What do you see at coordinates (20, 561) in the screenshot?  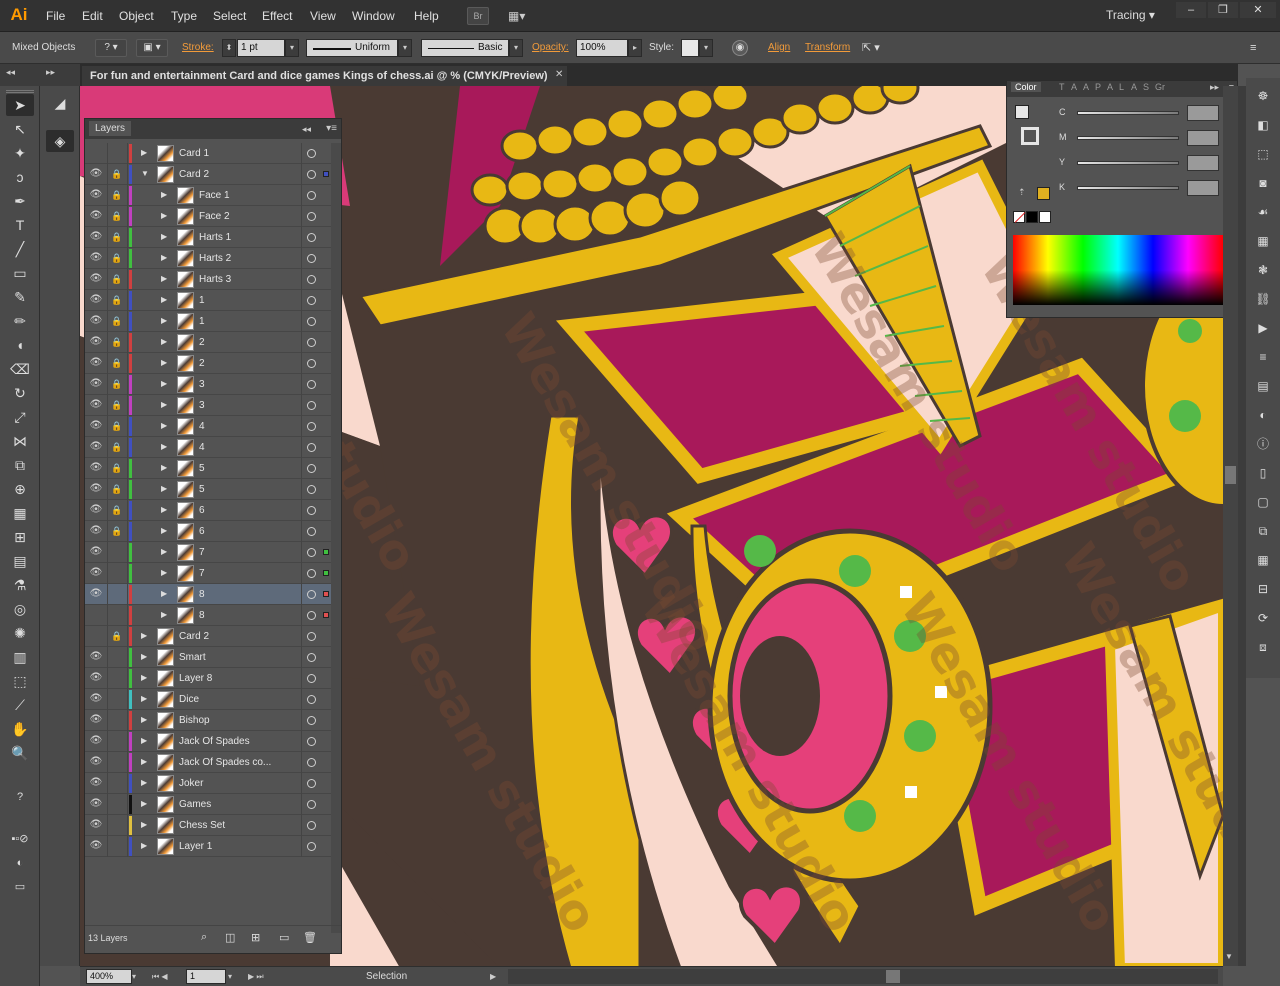 I see `gradient-tool-icon: ▤` at bounding box center [20, 561].